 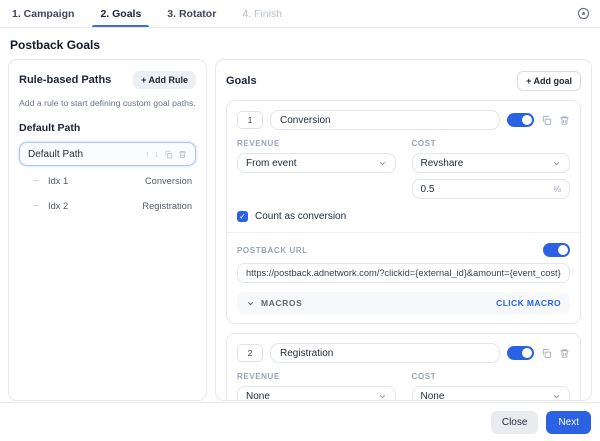 I want to click on path-goal-name: Conversion, so click(x=168, y=180).